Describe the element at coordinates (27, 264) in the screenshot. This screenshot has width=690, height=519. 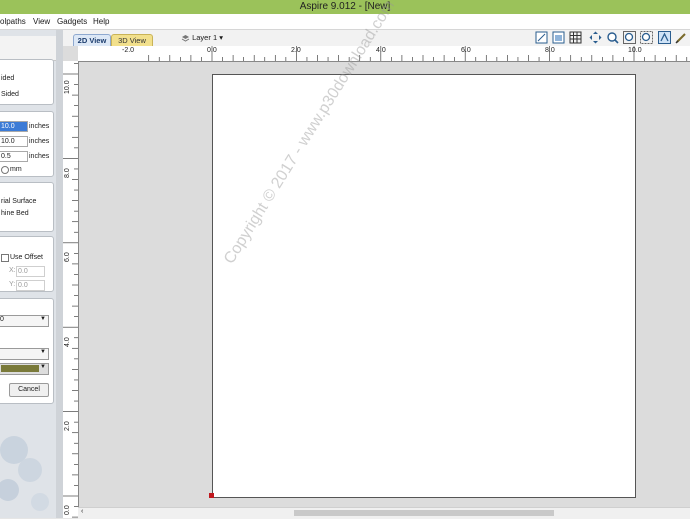
I see `xy-datum-group: Use Offset X: 0.0 Y: 0.0` at that location.